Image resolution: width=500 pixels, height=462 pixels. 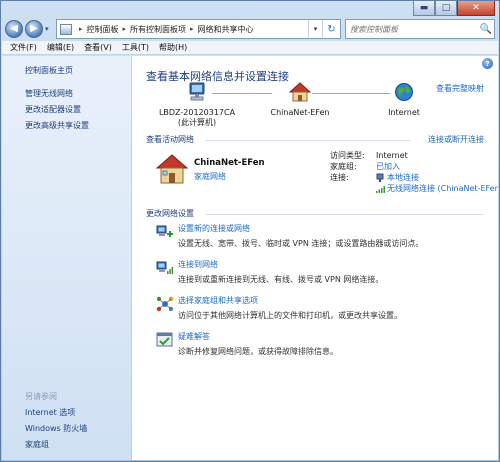 What do you see at coordinates (290, 315) in the screenshot?
I see `task-description: 访问位于其他网络计算机上的文件和打印机，或更改共享设置。` at bounding box center [290, 315].